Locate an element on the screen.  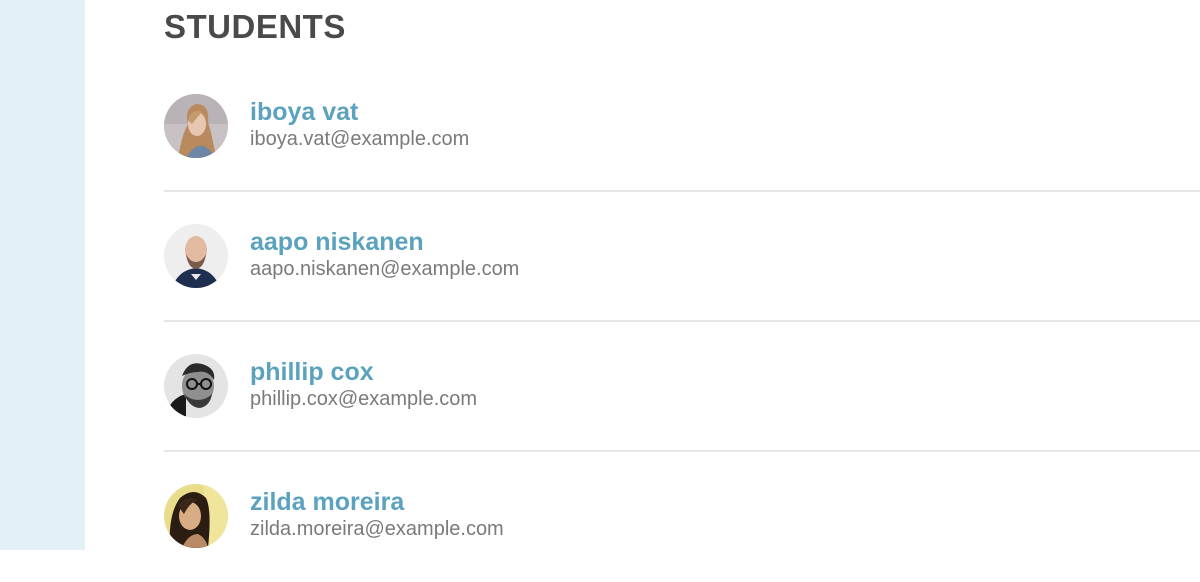
student-email: zilda.moreira@example.com is located at coordinates (377, 529).